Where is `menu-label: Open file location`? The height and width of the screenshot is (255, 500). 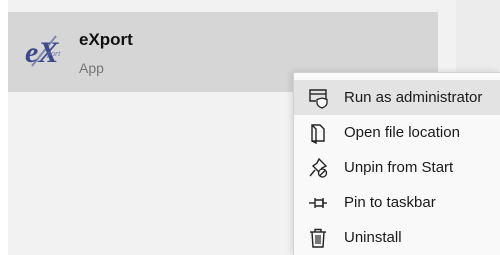 menu-label: Open file location is located at coordinates (402, 132).